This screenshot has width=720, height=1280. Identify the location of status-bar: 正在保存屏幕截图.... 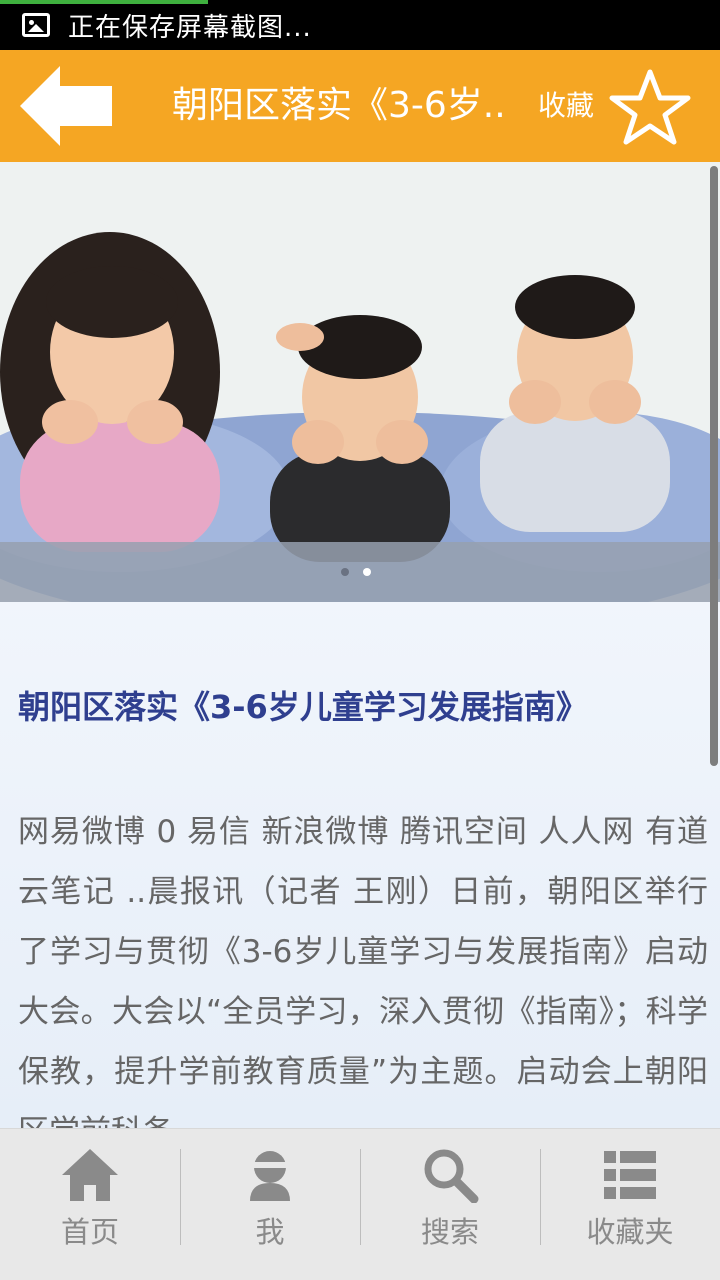
(360, 25).